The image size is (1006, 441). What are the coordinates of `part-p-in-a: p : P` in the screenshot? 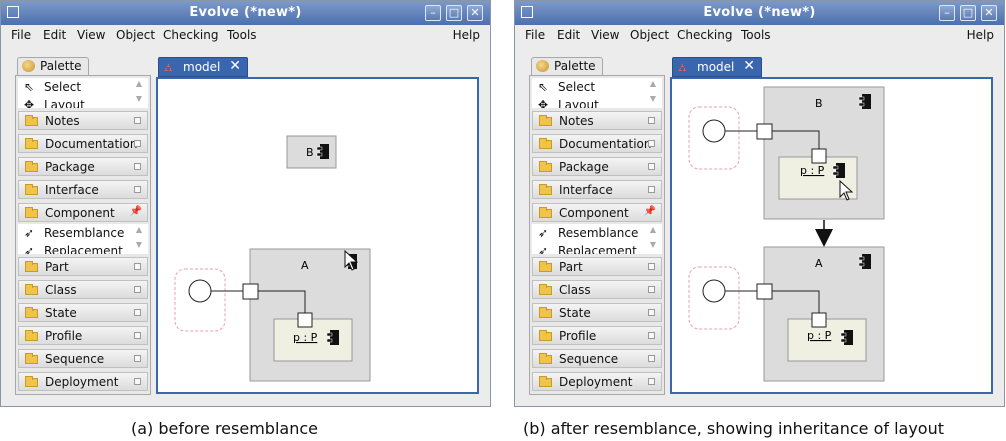 It's located at (827, 337).